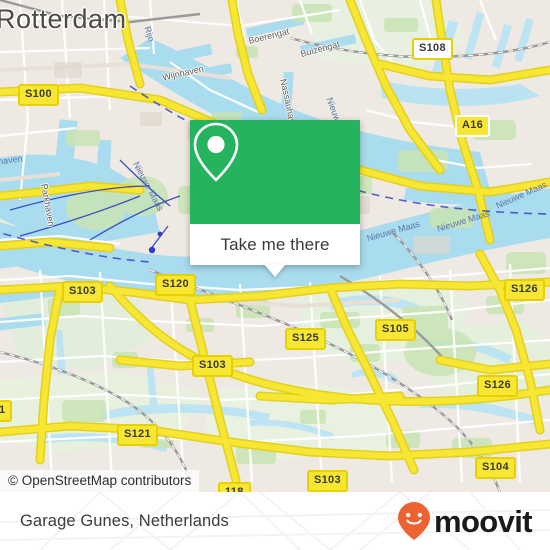 The height and width of the screenshot is (550, 550). What do you see at coordinates (137, 435) in the screenshot?
I see `road-shield-s121: S121` at bounding box center [137, 435].